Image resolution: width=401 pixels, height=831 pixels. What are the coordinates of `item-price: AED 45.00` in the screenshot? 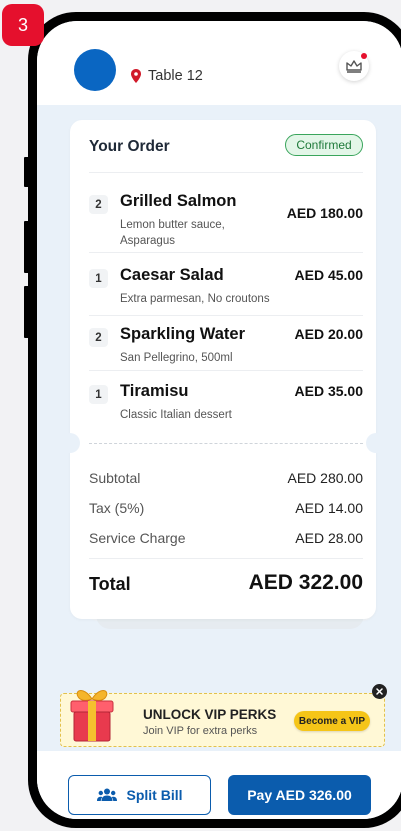 It's located at (328, 275).